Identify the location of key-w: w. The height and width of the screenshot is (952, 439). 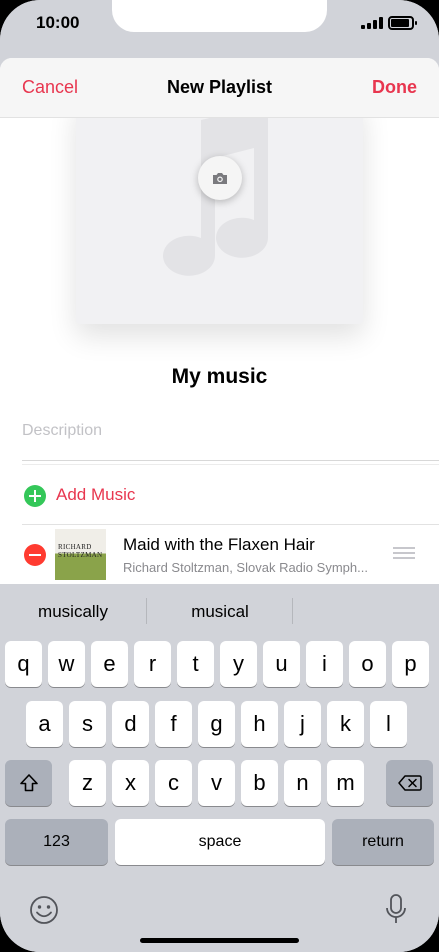
(66, 664).